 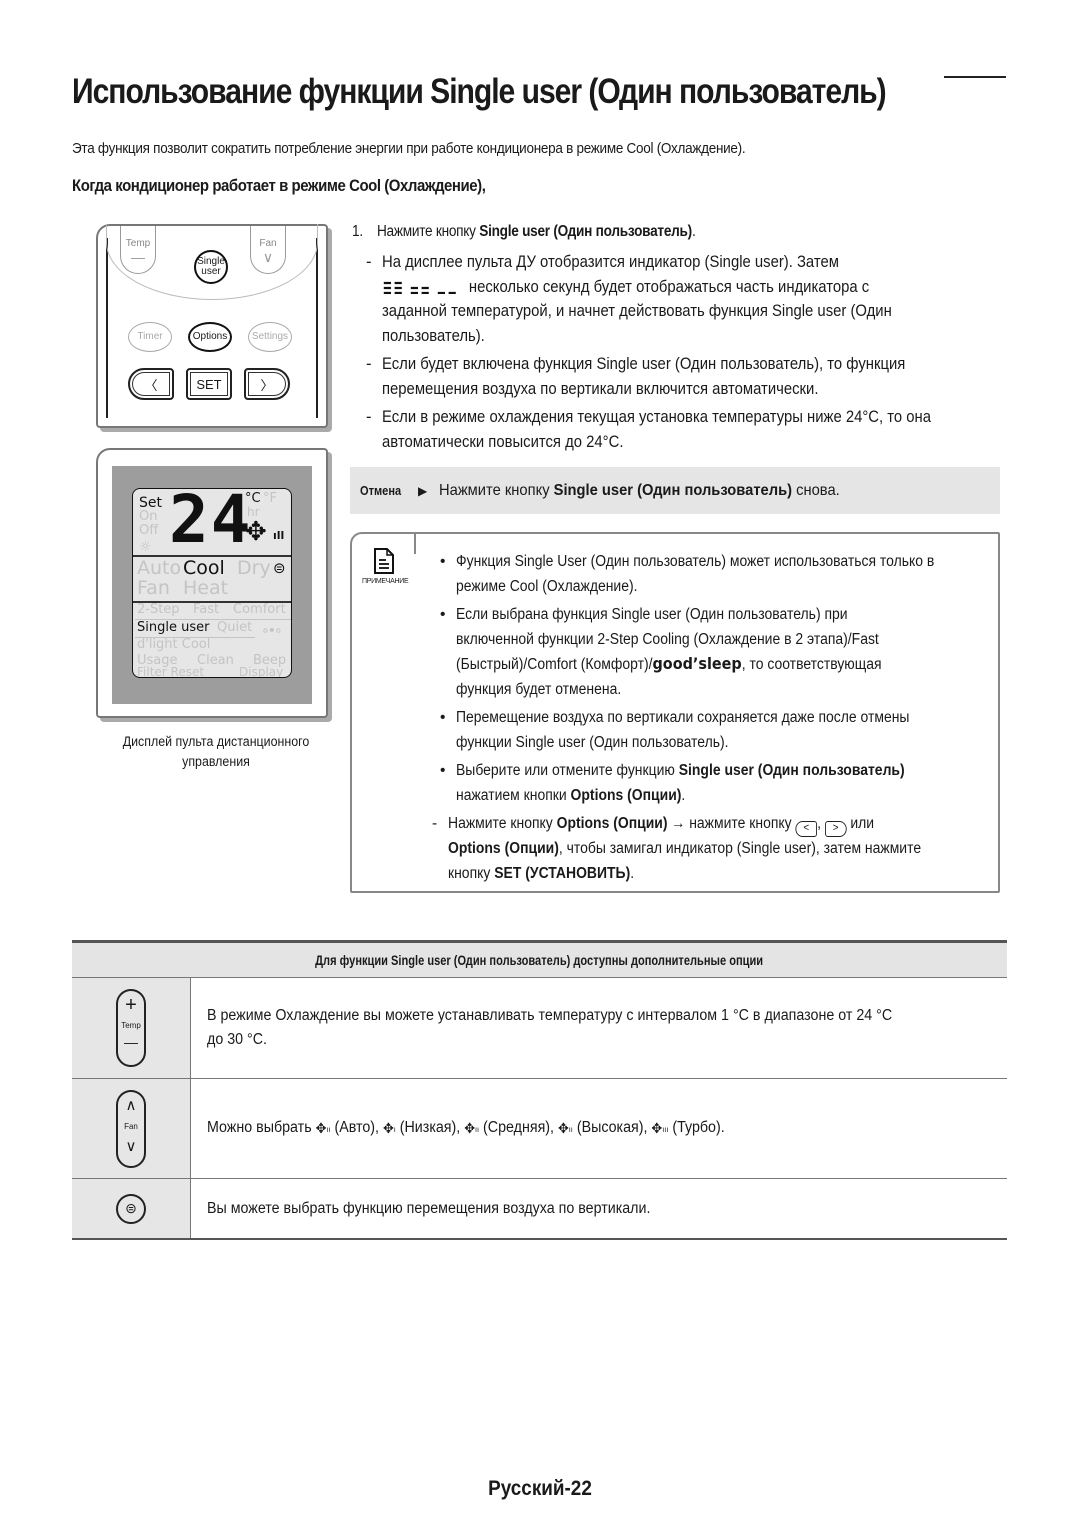 What do you see at coordinates (513, 795) in the screenshot?
I see `bullet-text: нажатием кнопки` at bounding box center [513, 795].